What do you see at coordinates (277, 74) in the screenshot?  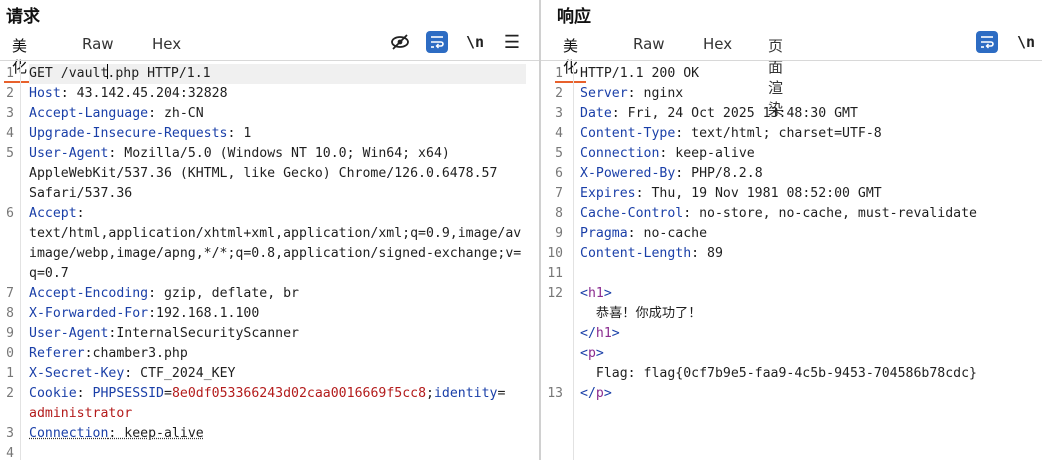 I see `code-line: GET /vault.php HTTP/1.1` at bounding box center [277, 74].